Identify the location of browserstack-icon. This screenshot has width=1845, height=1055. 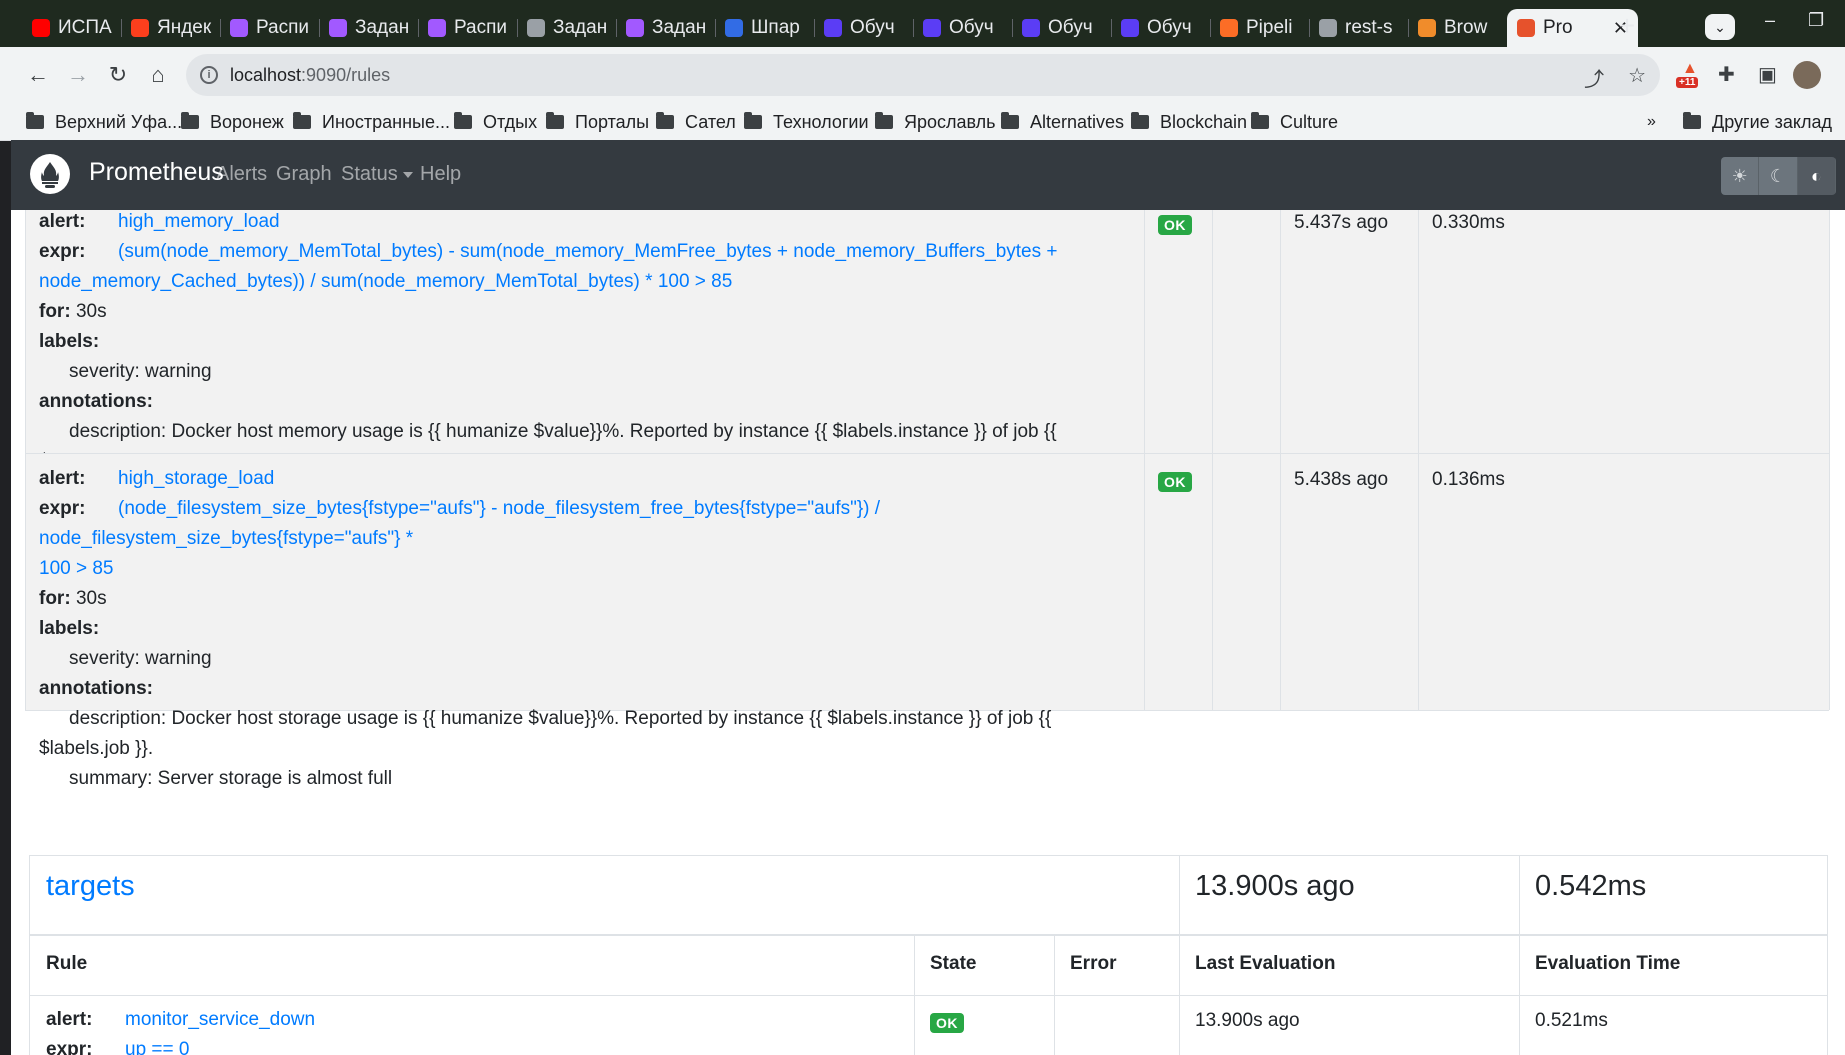
(1427, 28).